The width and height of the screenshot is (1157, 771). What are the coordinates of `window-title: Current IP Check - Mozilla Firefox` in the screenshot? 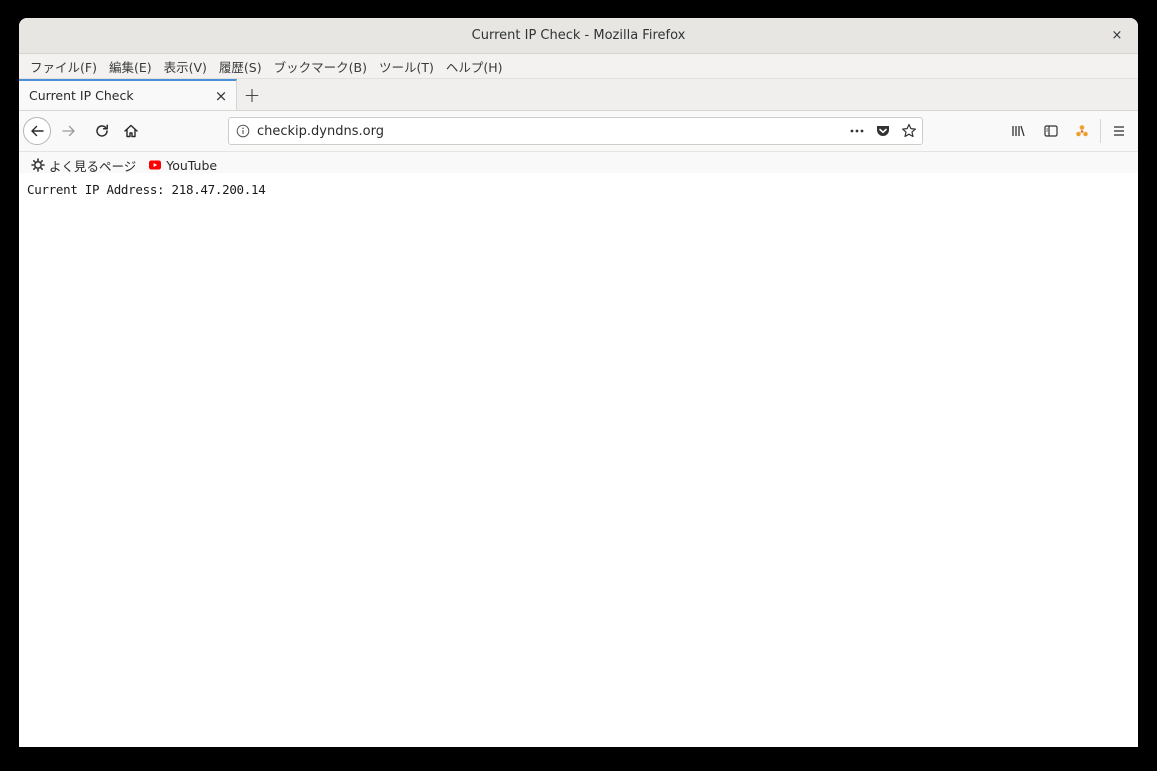 It's located at (578, 35).